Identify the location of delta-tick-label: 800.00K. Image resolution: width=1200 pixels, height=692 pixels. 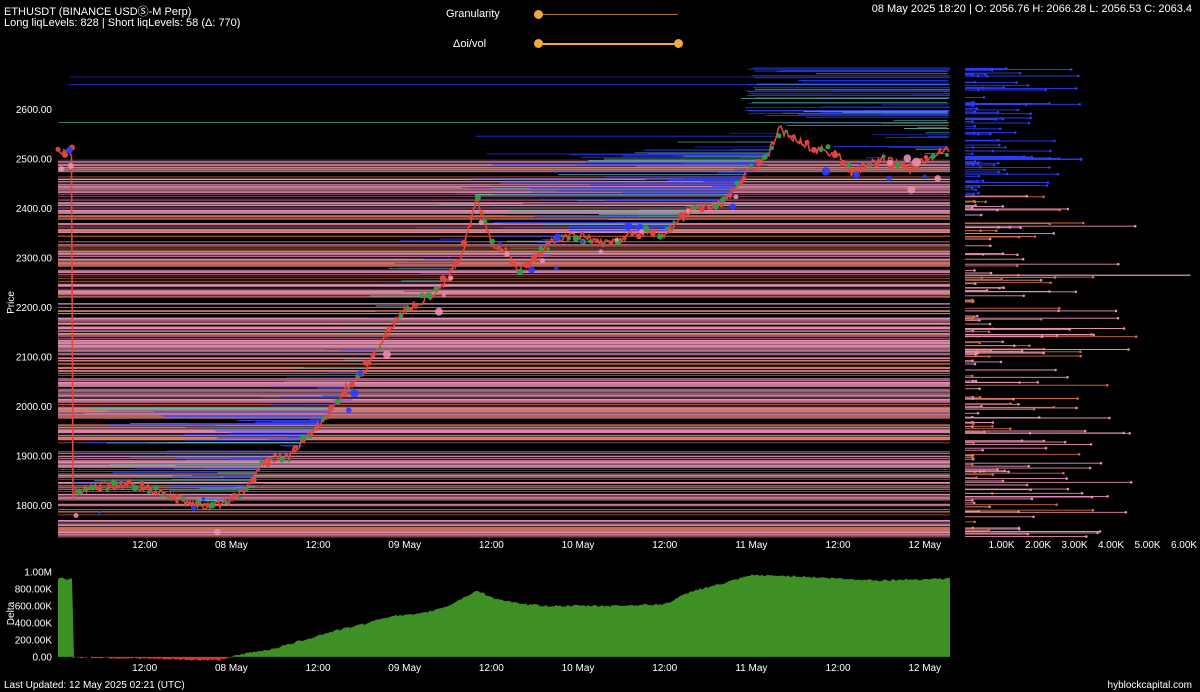
(34, 589).